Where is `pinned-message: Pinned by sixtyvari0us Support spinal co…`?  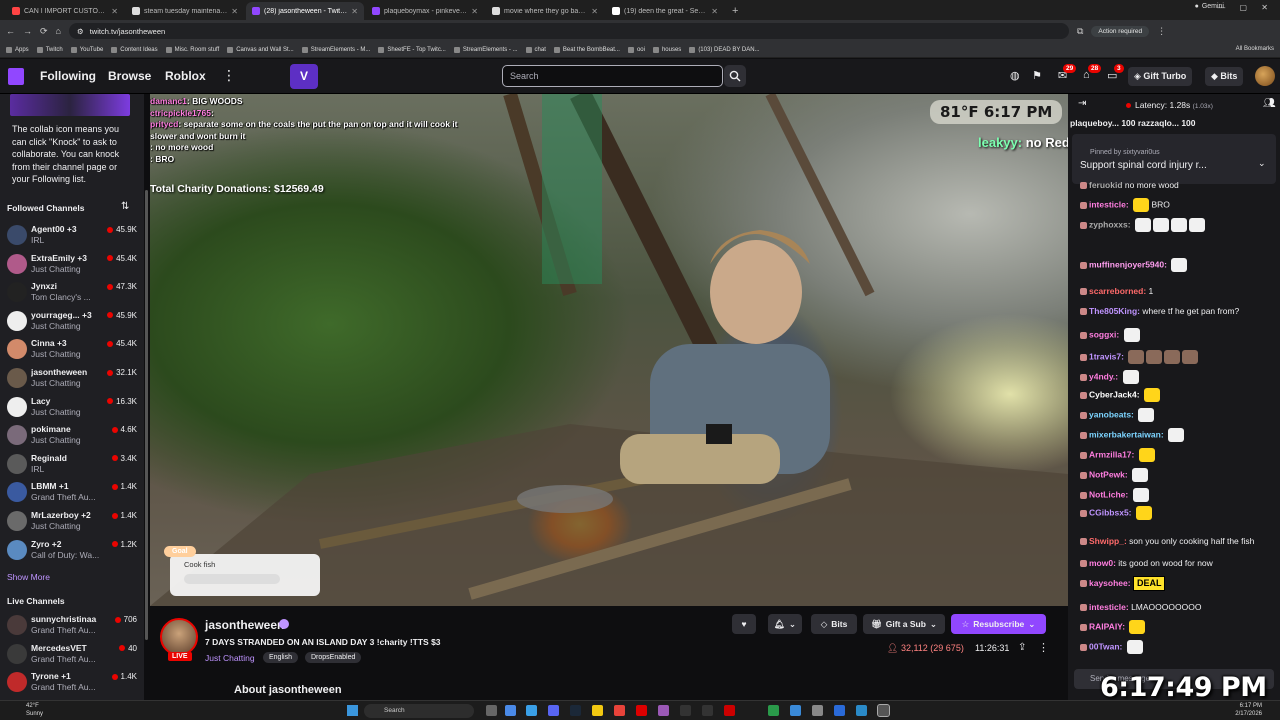
pinned-message: Pinned by sixtyvari0us Support spinal co… is located at coordinates (1174, 159).